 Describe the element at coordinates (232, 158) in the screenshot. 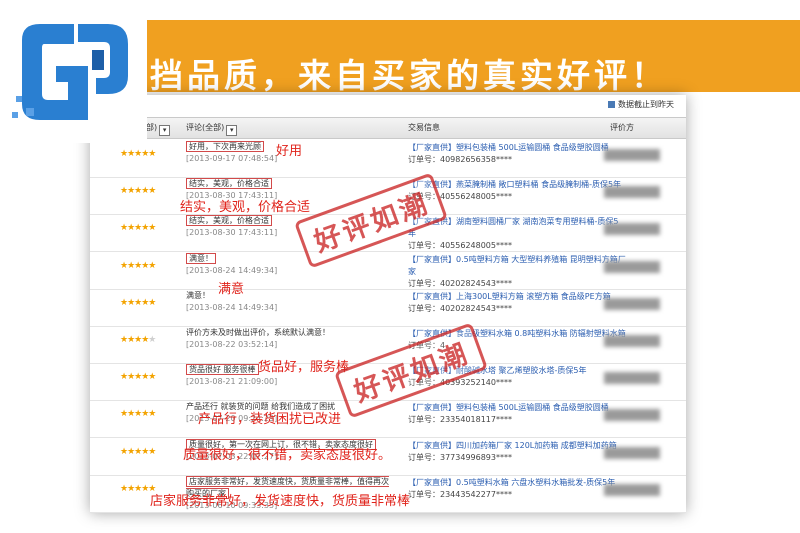

I see `comment-date: [2013-09-17 07:48:54]` at that location.